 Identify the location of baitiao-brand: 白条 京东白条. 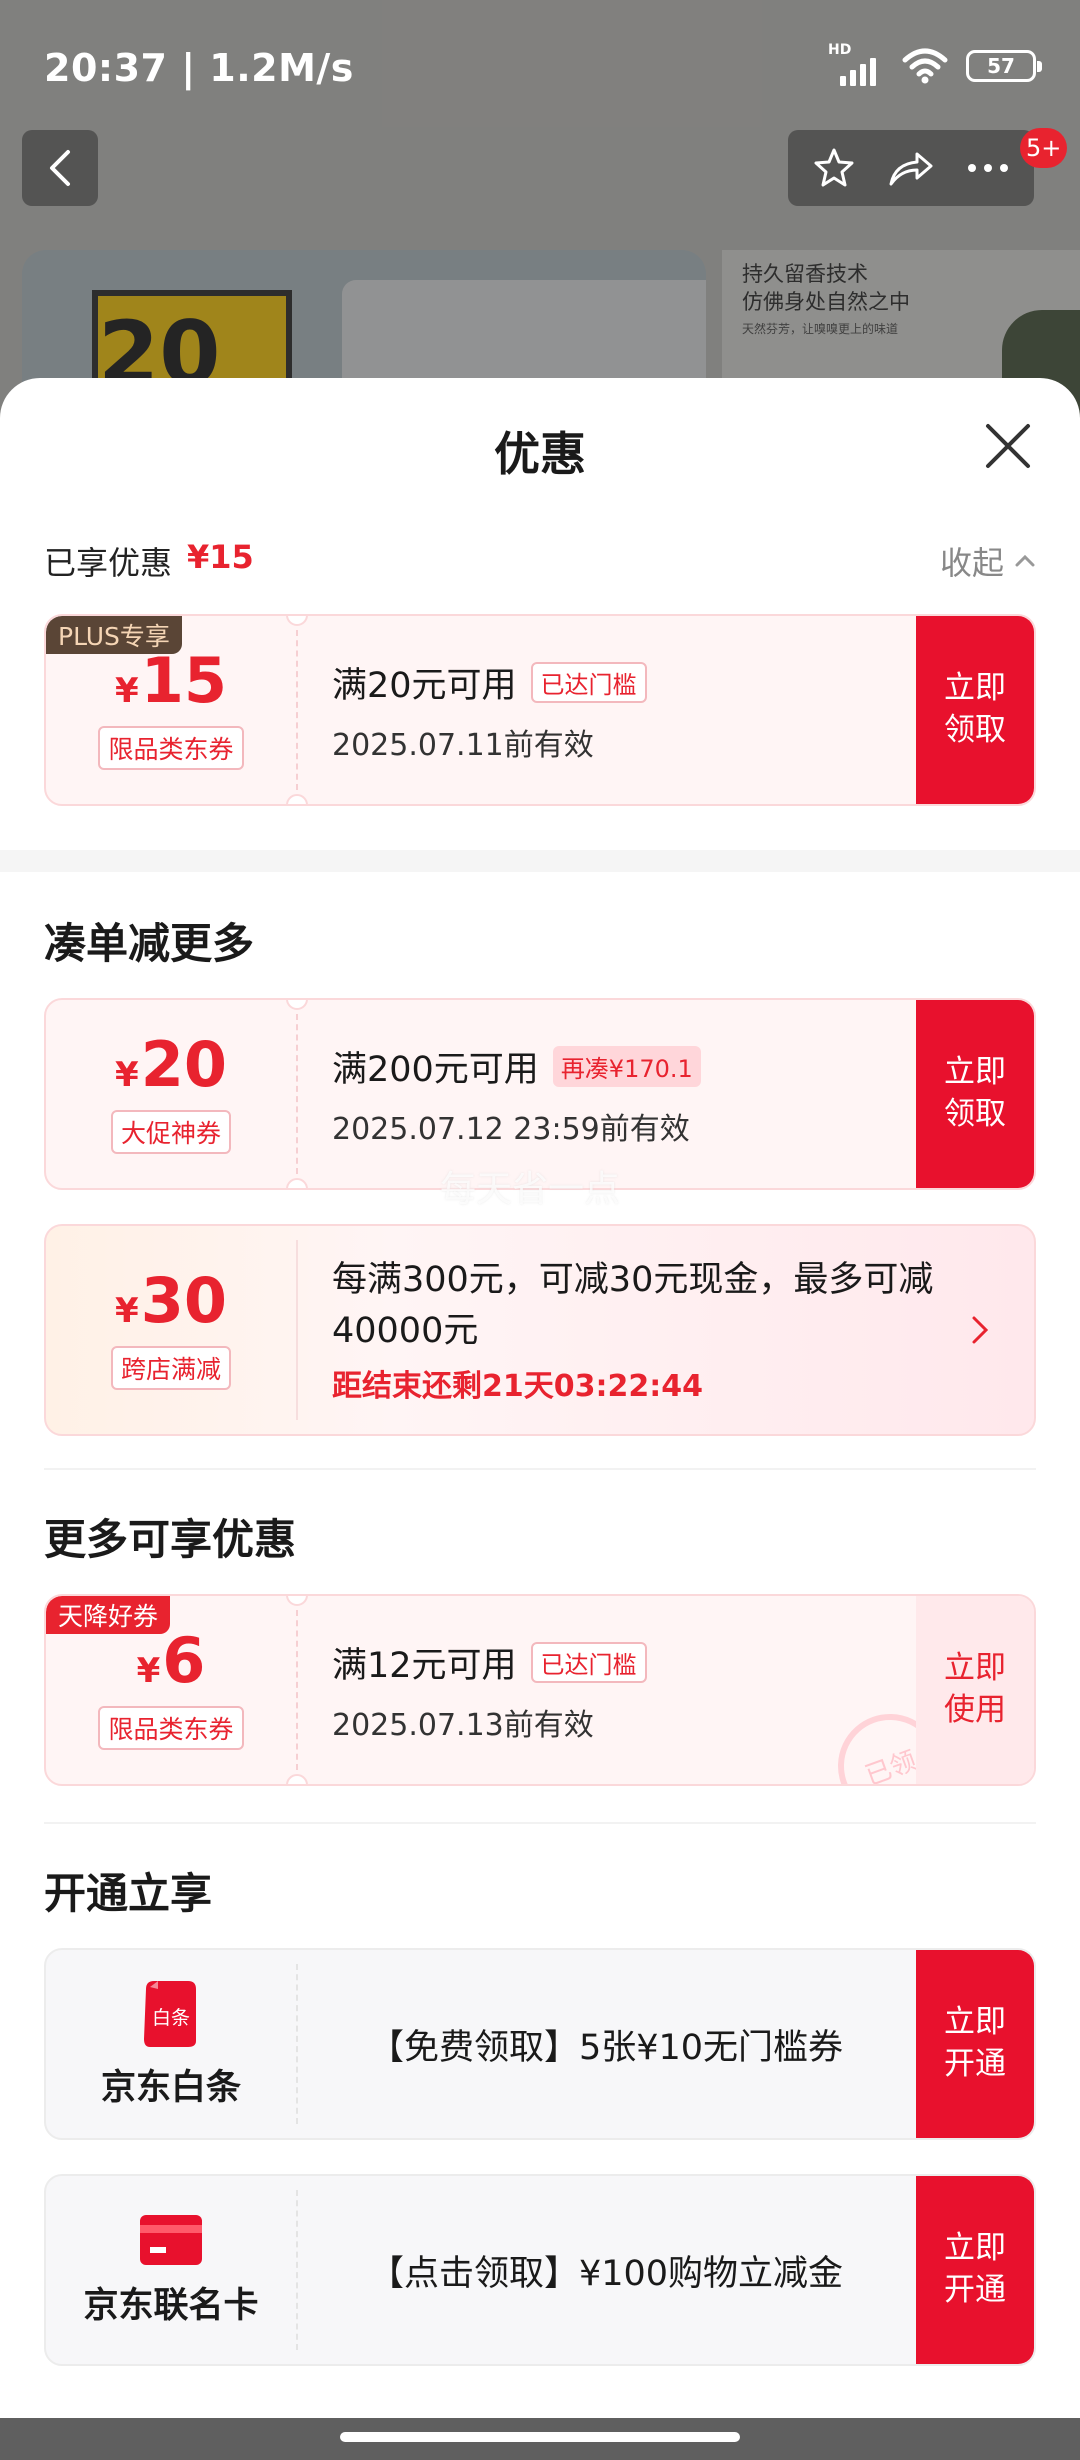
(171, 2044).